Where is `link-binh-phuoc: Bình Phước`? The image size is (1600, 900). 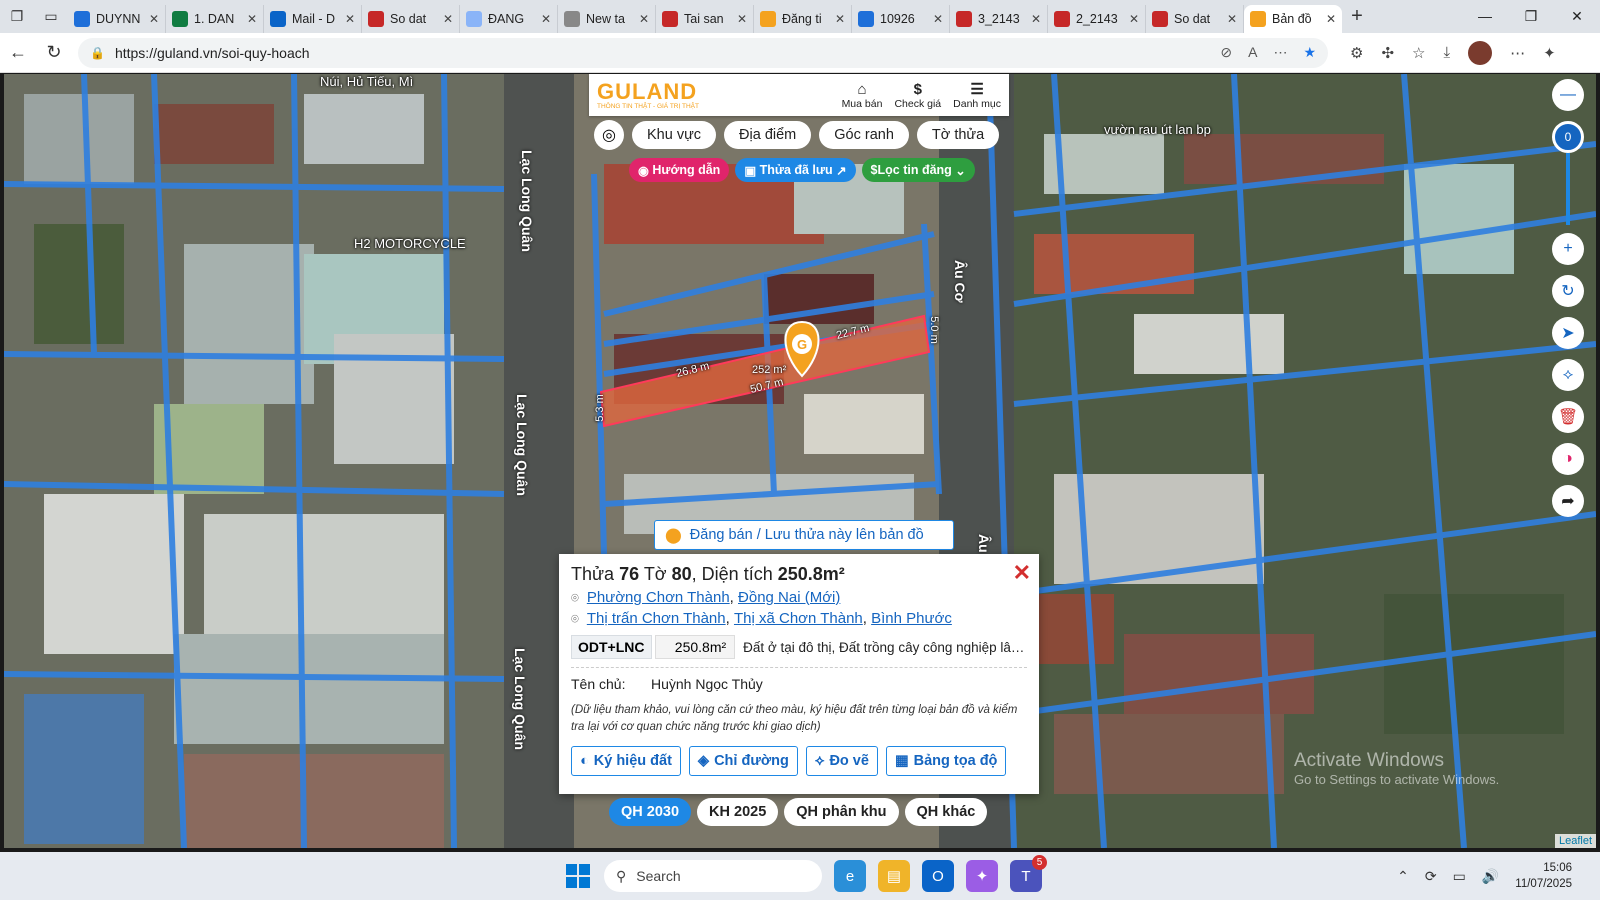
link-binh-phuoc: Bình Phước is located at coordinates (911, 618).